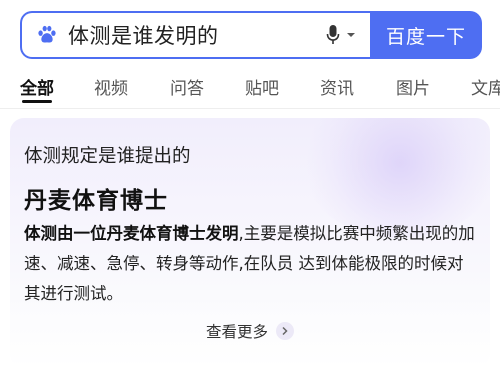 This screenshot has height=368, width=500. What do you see at coordinates (111, 86) in the screenshot?
I see `tab-video: 视频` at bounding box center [111, 86].